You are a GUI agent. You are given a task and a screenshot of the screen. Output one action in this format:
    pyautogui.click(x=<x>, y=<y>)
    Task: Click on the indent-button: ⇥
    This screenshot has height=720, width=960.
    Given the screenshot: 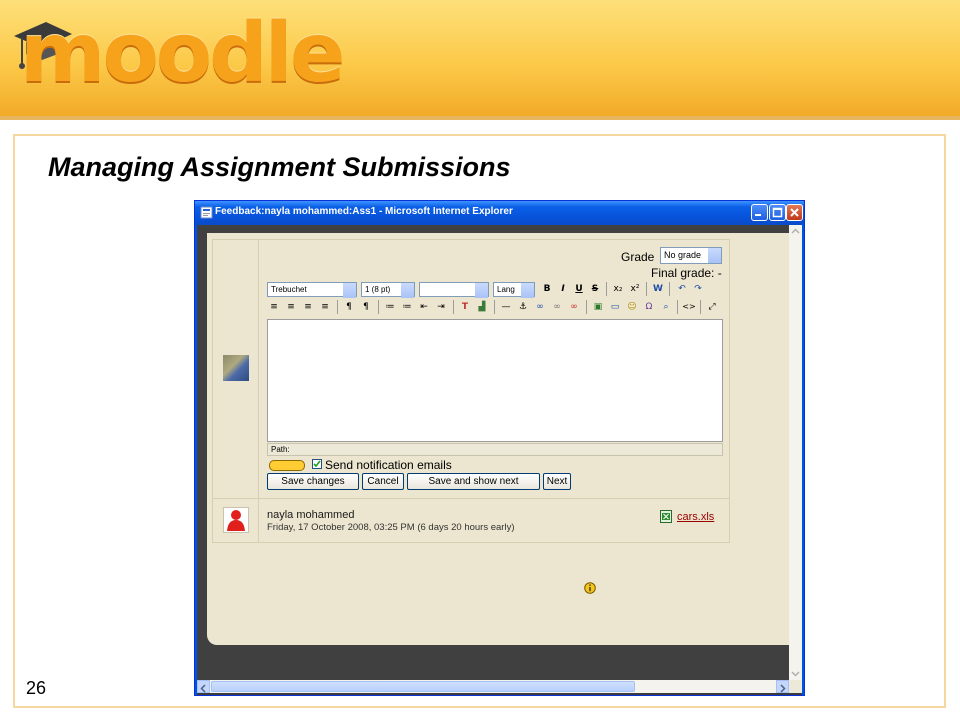 What is the action you would take?
    pyautogui.click(x=441, y=307)
    